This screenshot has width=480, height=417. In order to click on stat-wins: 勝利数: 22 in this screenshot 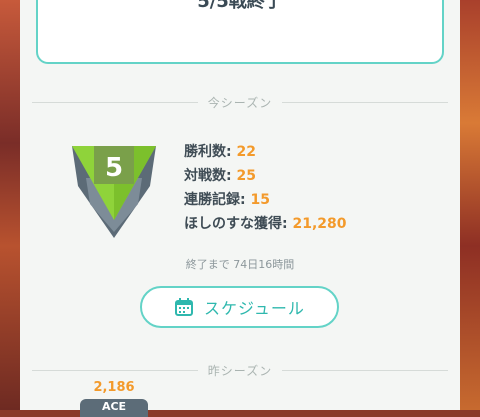, I will do `click(265, 152)`.